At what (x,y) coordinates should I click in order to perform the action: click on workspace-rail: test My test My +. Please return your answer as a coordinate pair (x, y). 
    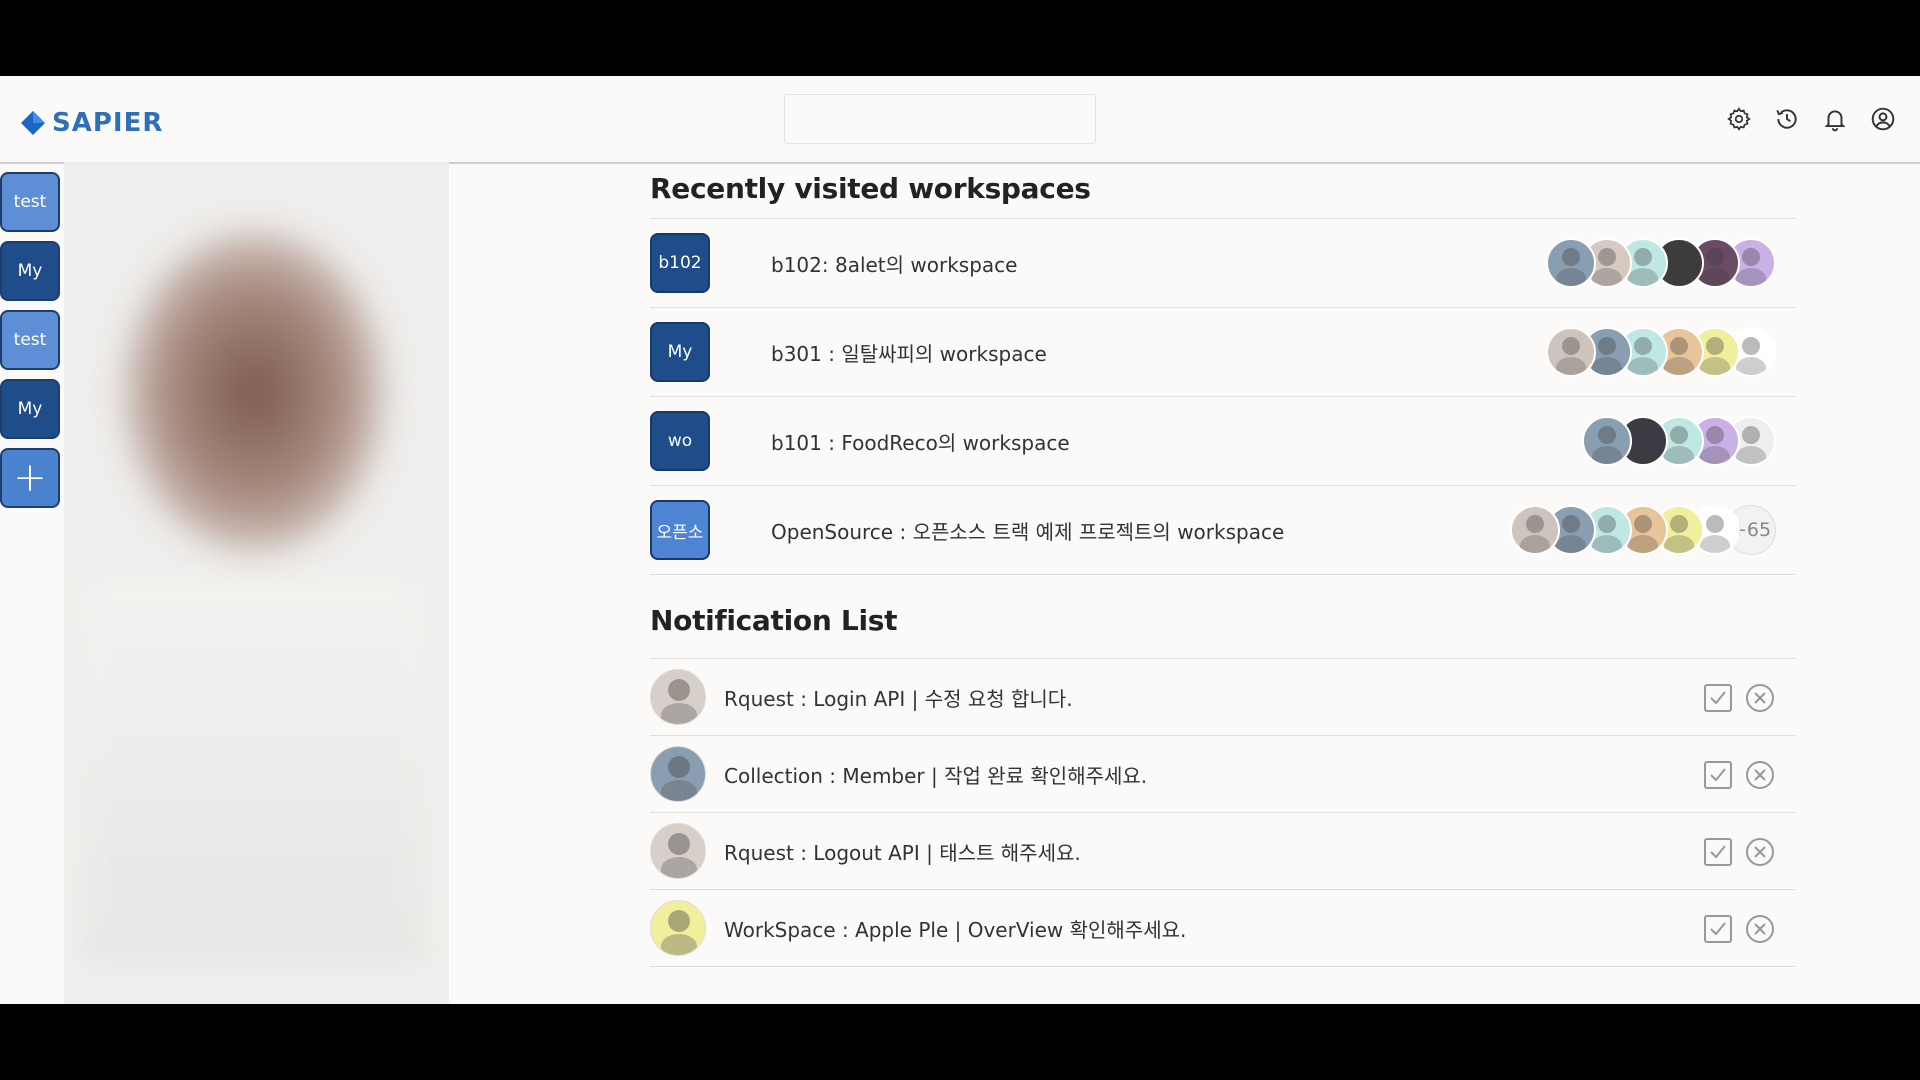
    Looking at the image, I should click on (31, 344).